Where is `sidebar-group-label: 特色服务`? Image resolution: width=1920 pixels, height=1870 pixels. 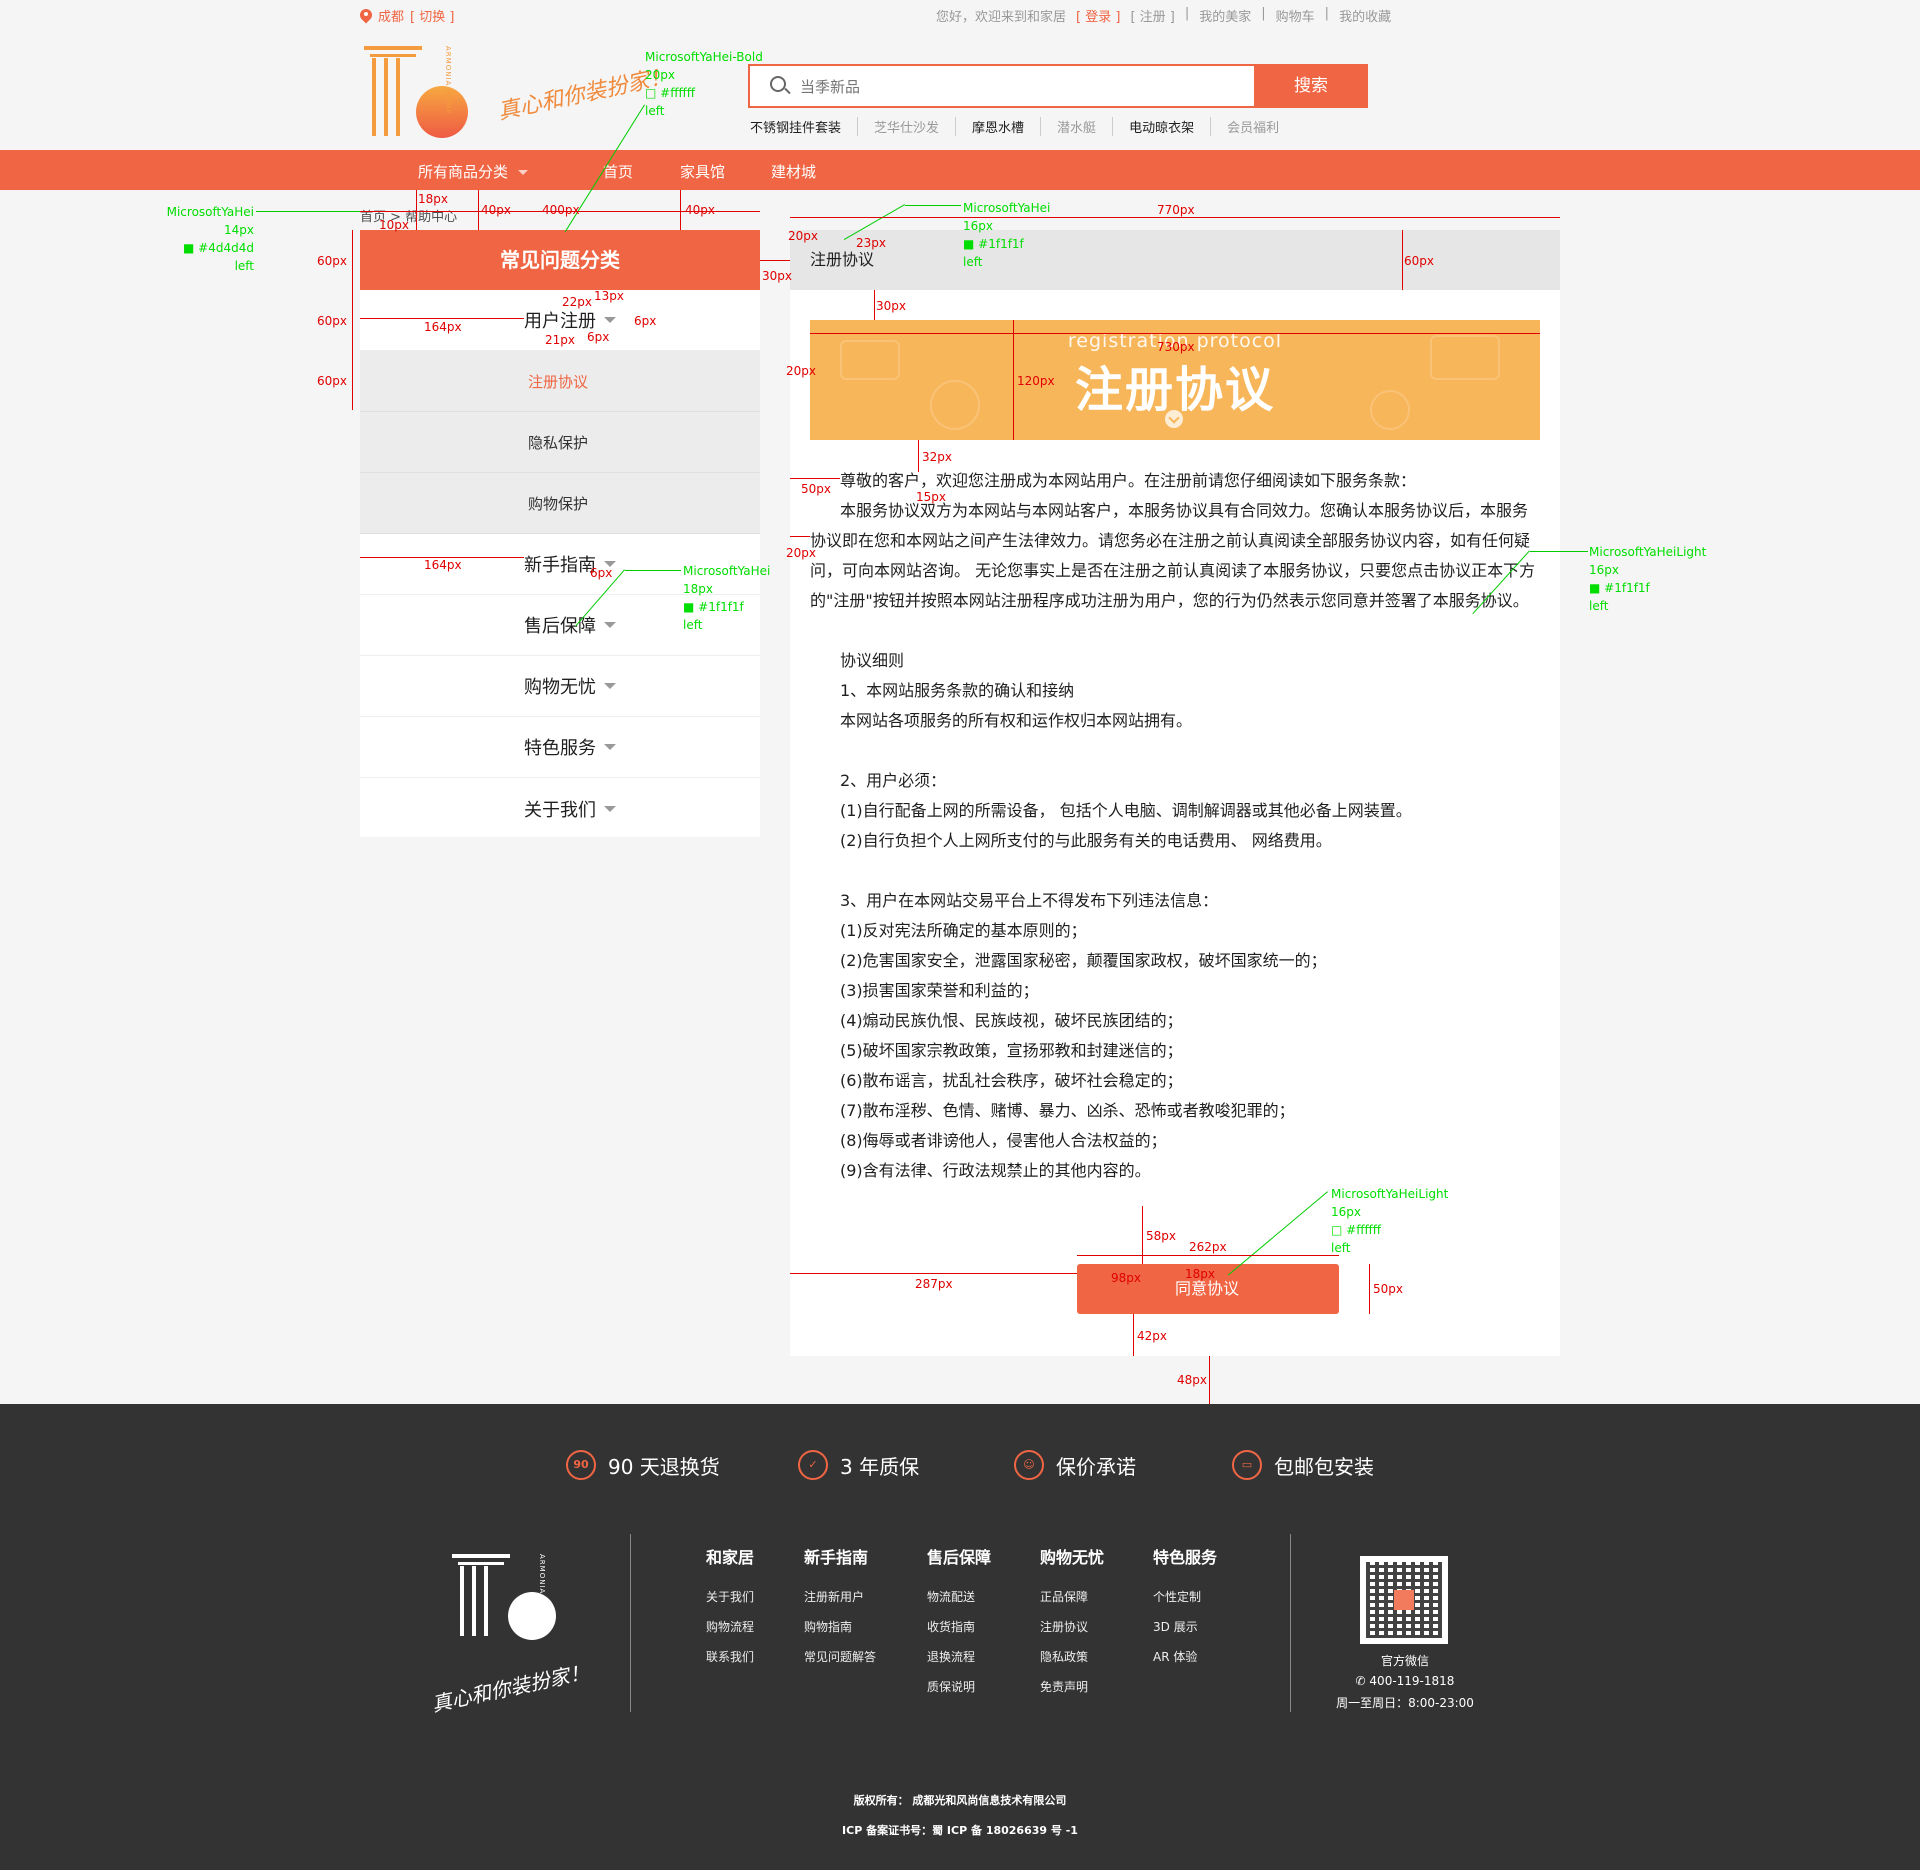 sidebar-group-label: 特色服务 is located at coordinates (560, 748).